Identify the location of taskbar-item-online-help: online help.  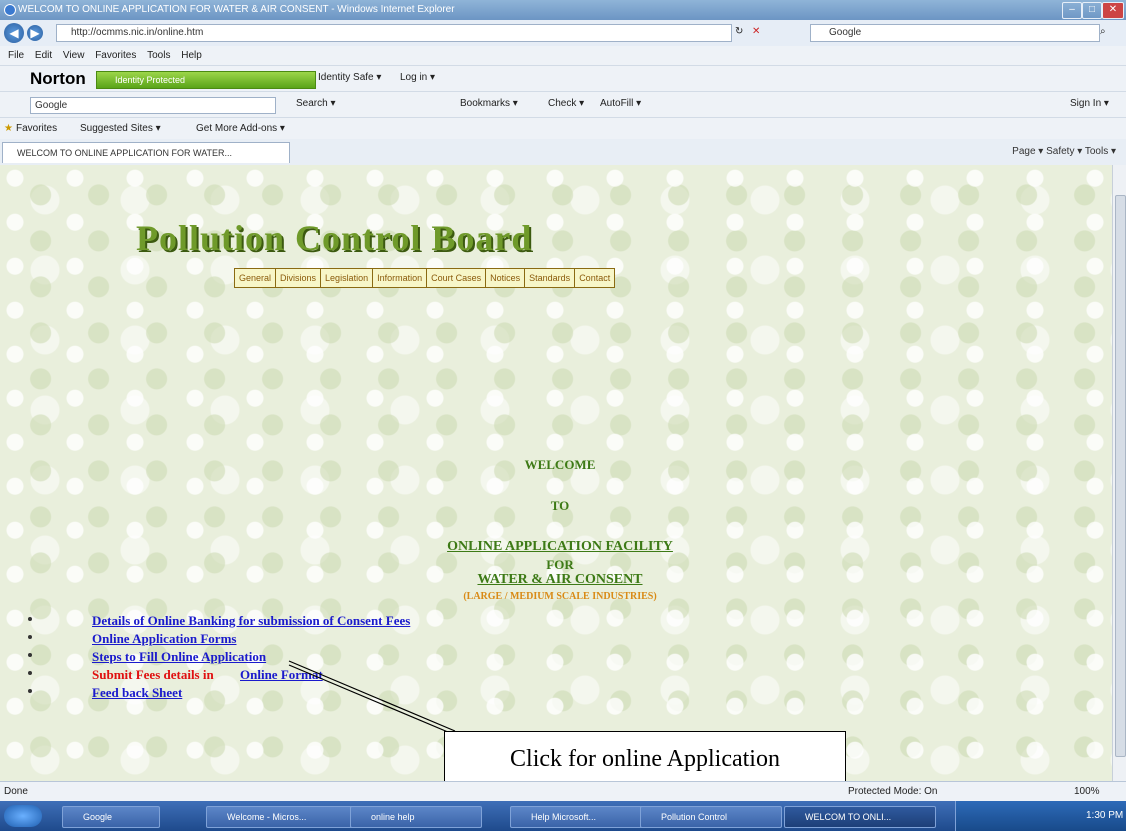
(416, 817).